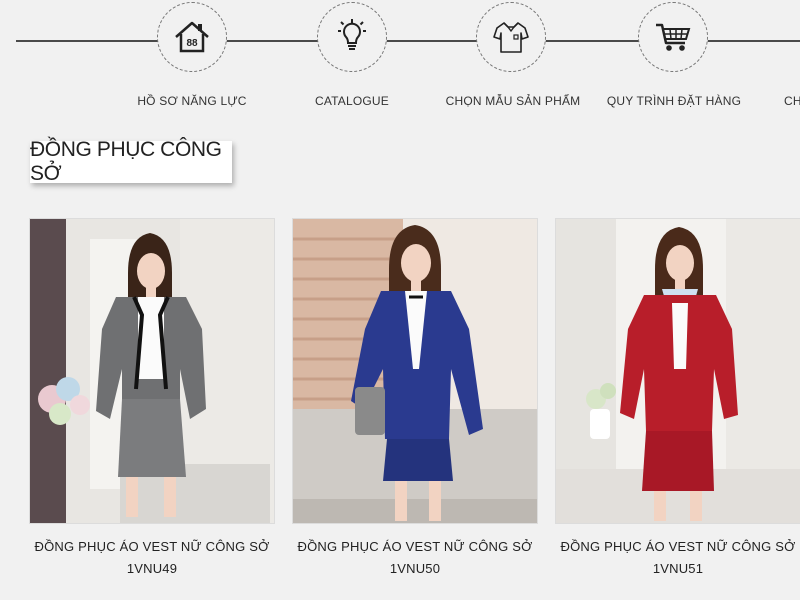 This screenshot has width=800, height=600. Describe the element at coordinates (192, 37) in the screenshot. I see `house-icon: 88` at that location.